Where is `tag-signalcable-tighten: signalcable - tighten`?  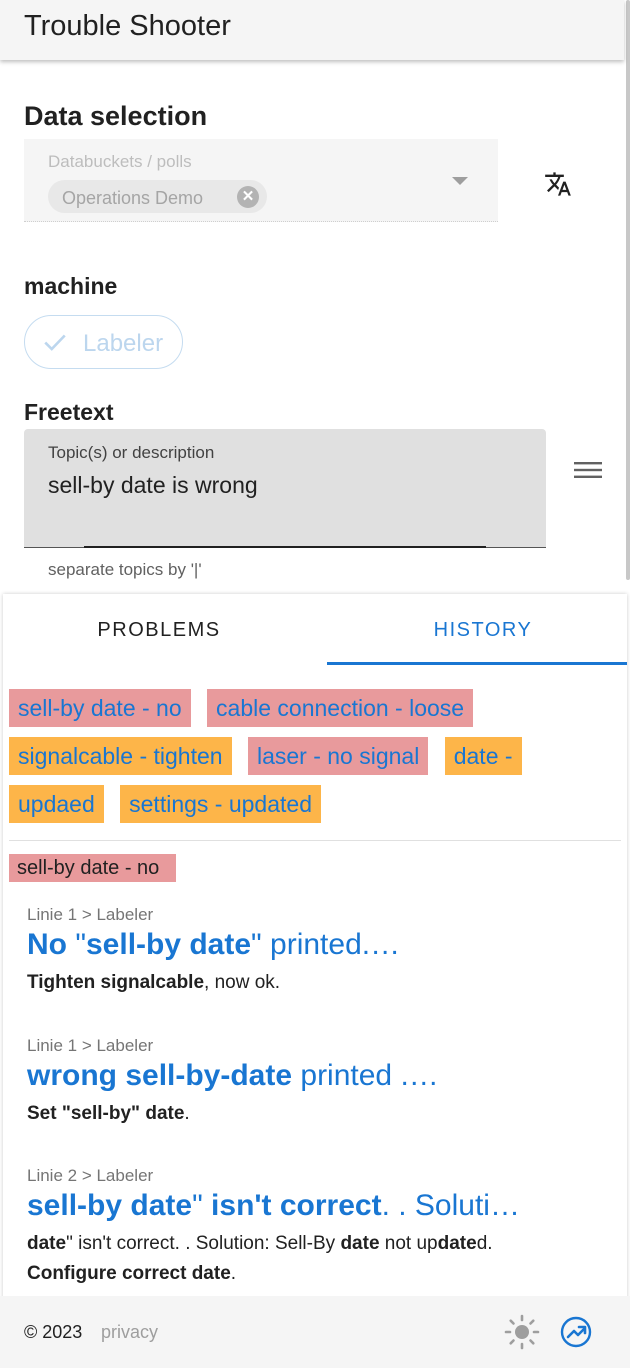
tag-signalcable-tighten: signalcable - tighten is located at coordinates (120, 756).